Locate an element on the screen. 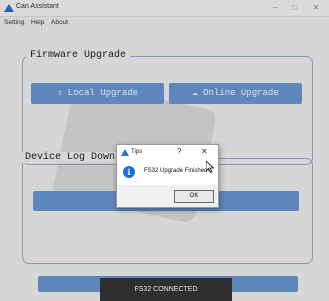  dialog-message: FS32 Upgrade Finished! is located at coordinates (177, 171).